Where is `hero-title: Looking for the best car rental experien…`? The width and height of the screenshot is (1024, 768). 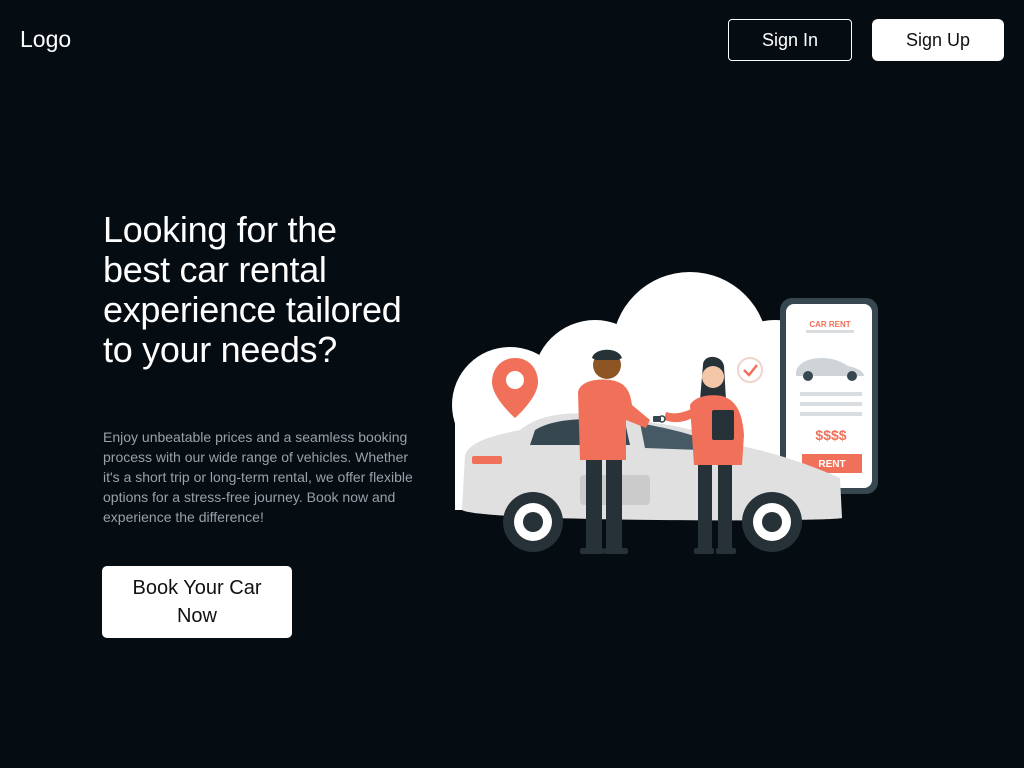 hero-title: Looking for the best car rental experien… is located at coordinates (252, 289).